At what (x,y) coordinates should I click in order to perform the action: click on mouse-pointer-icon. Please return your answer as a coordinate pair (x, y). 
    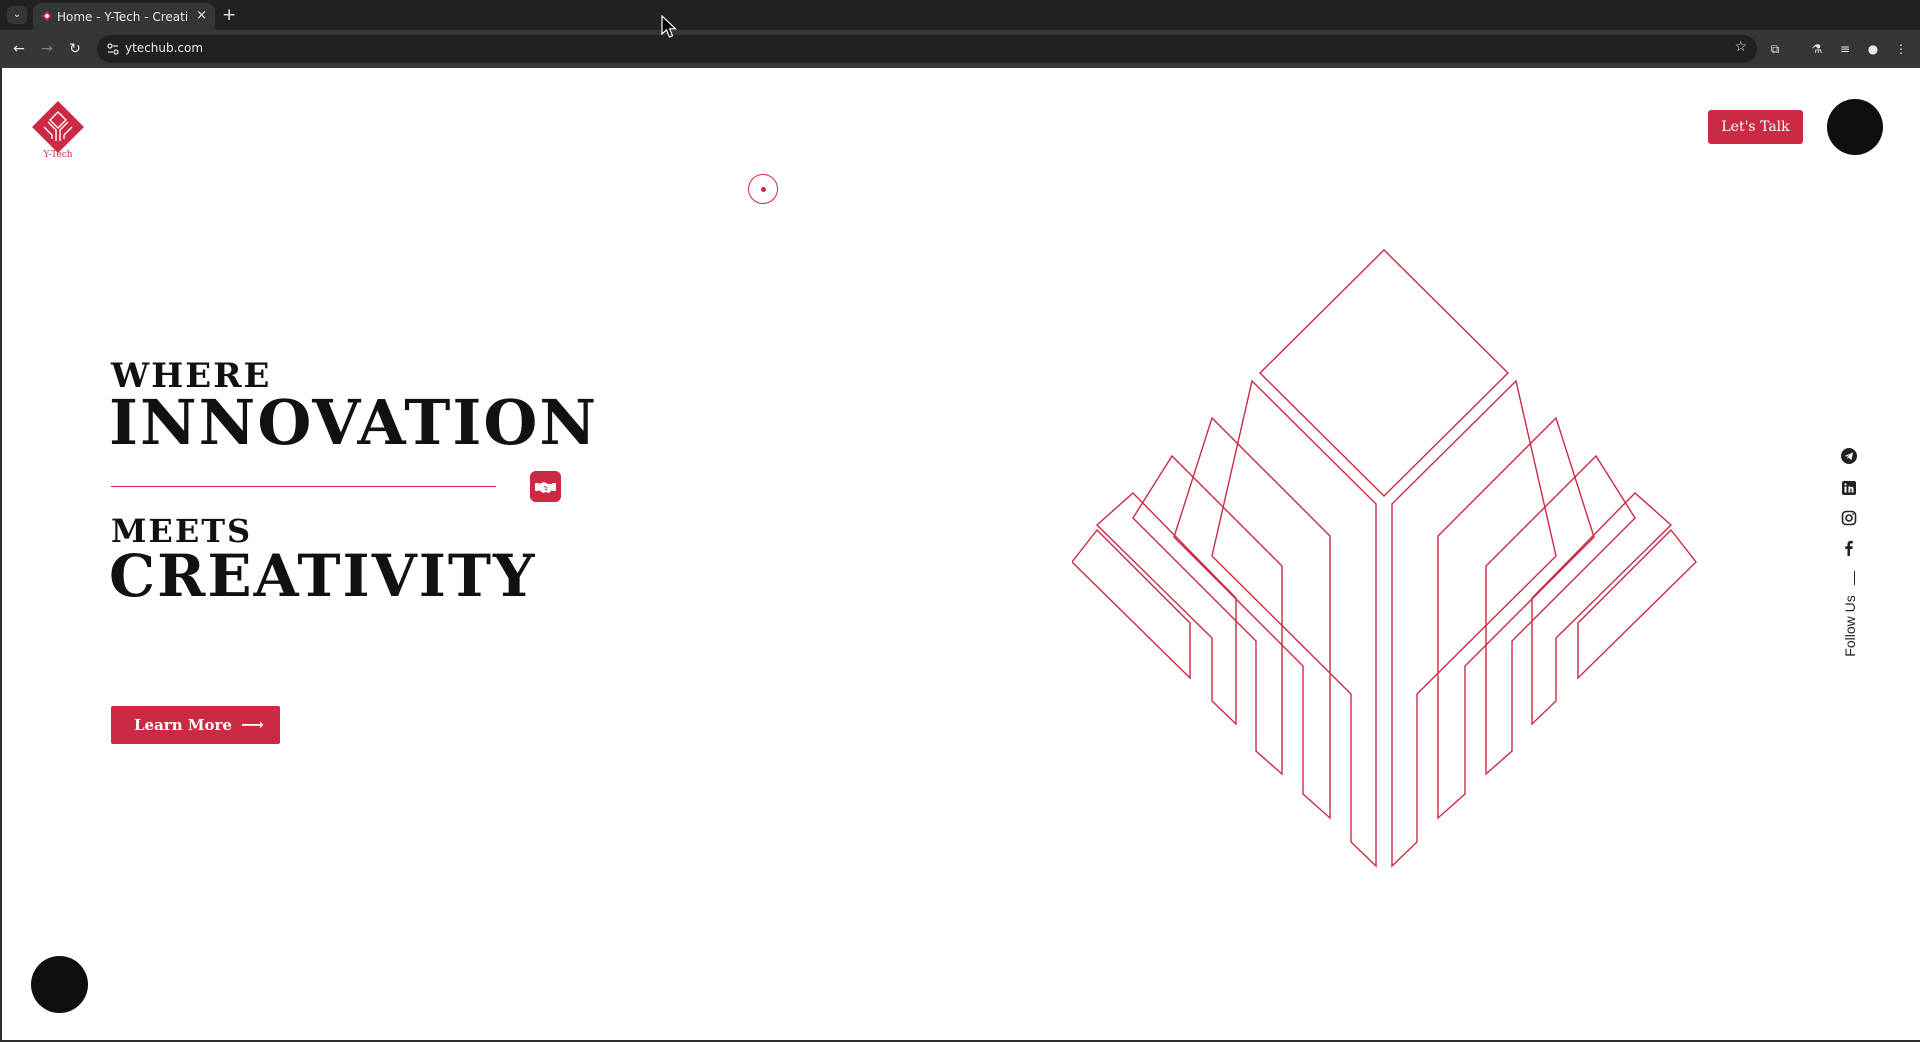
    Looking at the image, I should click on (669, 26).